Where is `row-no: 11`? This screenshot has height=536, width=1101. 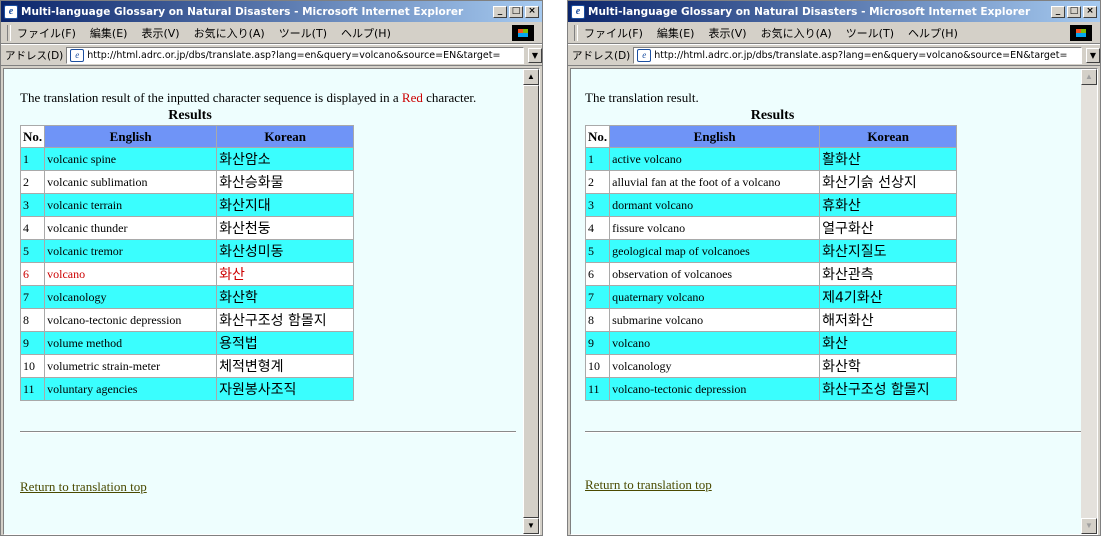 row-no: 11 is located at coordinates (32, 389).